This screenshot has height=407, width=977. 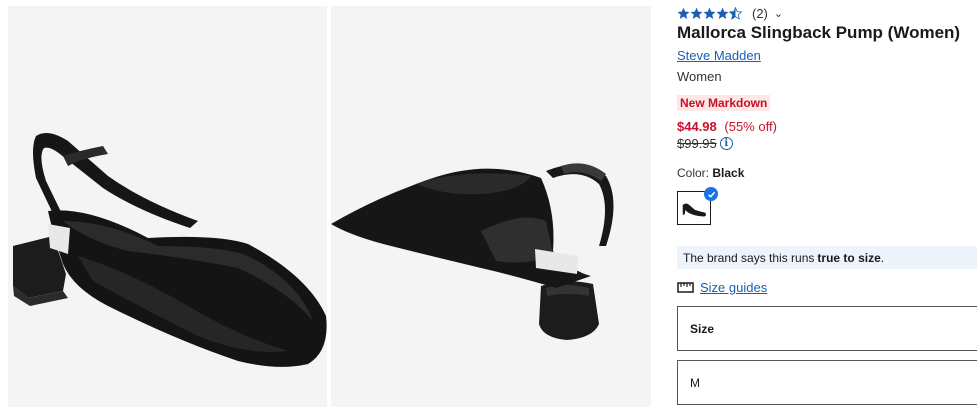 I want to click on chevron-down-icon: ⌄, so click(x=778, y=13).